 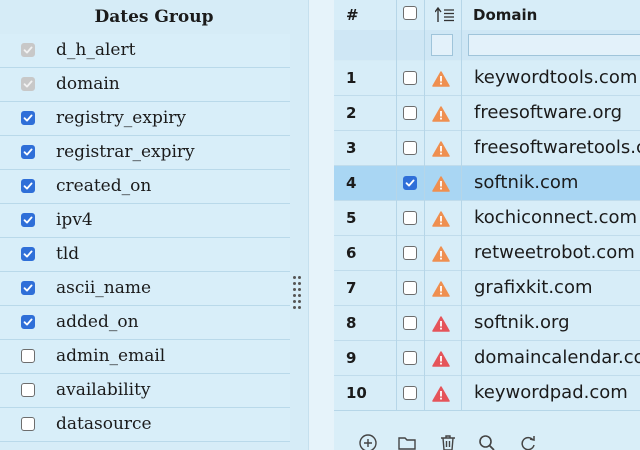 What do you see at coordinates (145, 391) in the screenshot?
I see `column-option-row: availability` at bounding box center [145, 391].